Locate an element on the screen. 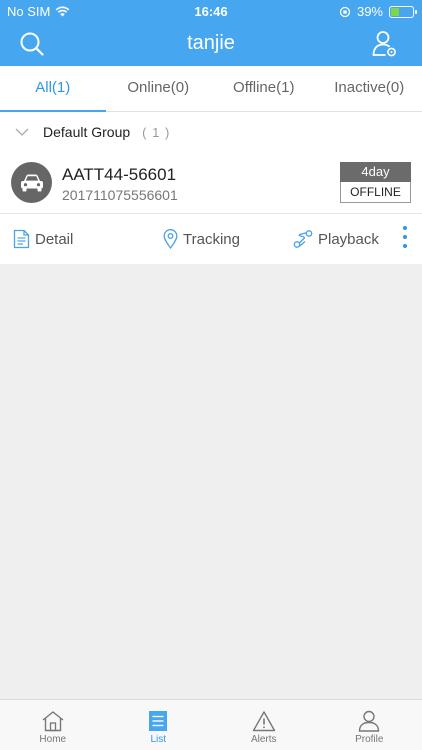 Image resolution: width=422 pixels, height=750 pixels. more-options-icon is located at coordinates (405, 239).